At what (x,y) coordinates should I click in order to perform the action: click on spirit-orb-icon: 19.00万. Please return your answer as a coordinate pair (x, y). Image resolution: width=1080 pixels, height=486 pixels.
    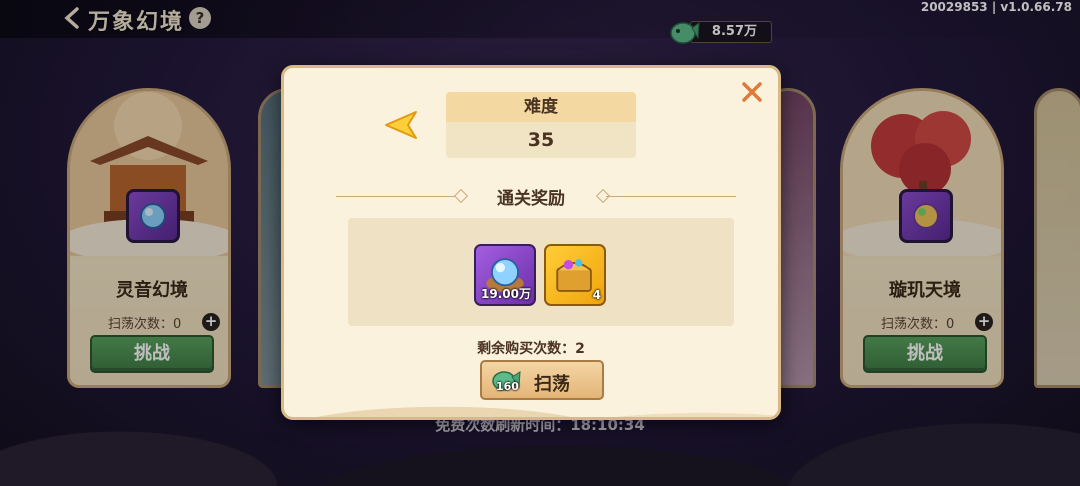
    Looking at the image, I should click on (505, 275).